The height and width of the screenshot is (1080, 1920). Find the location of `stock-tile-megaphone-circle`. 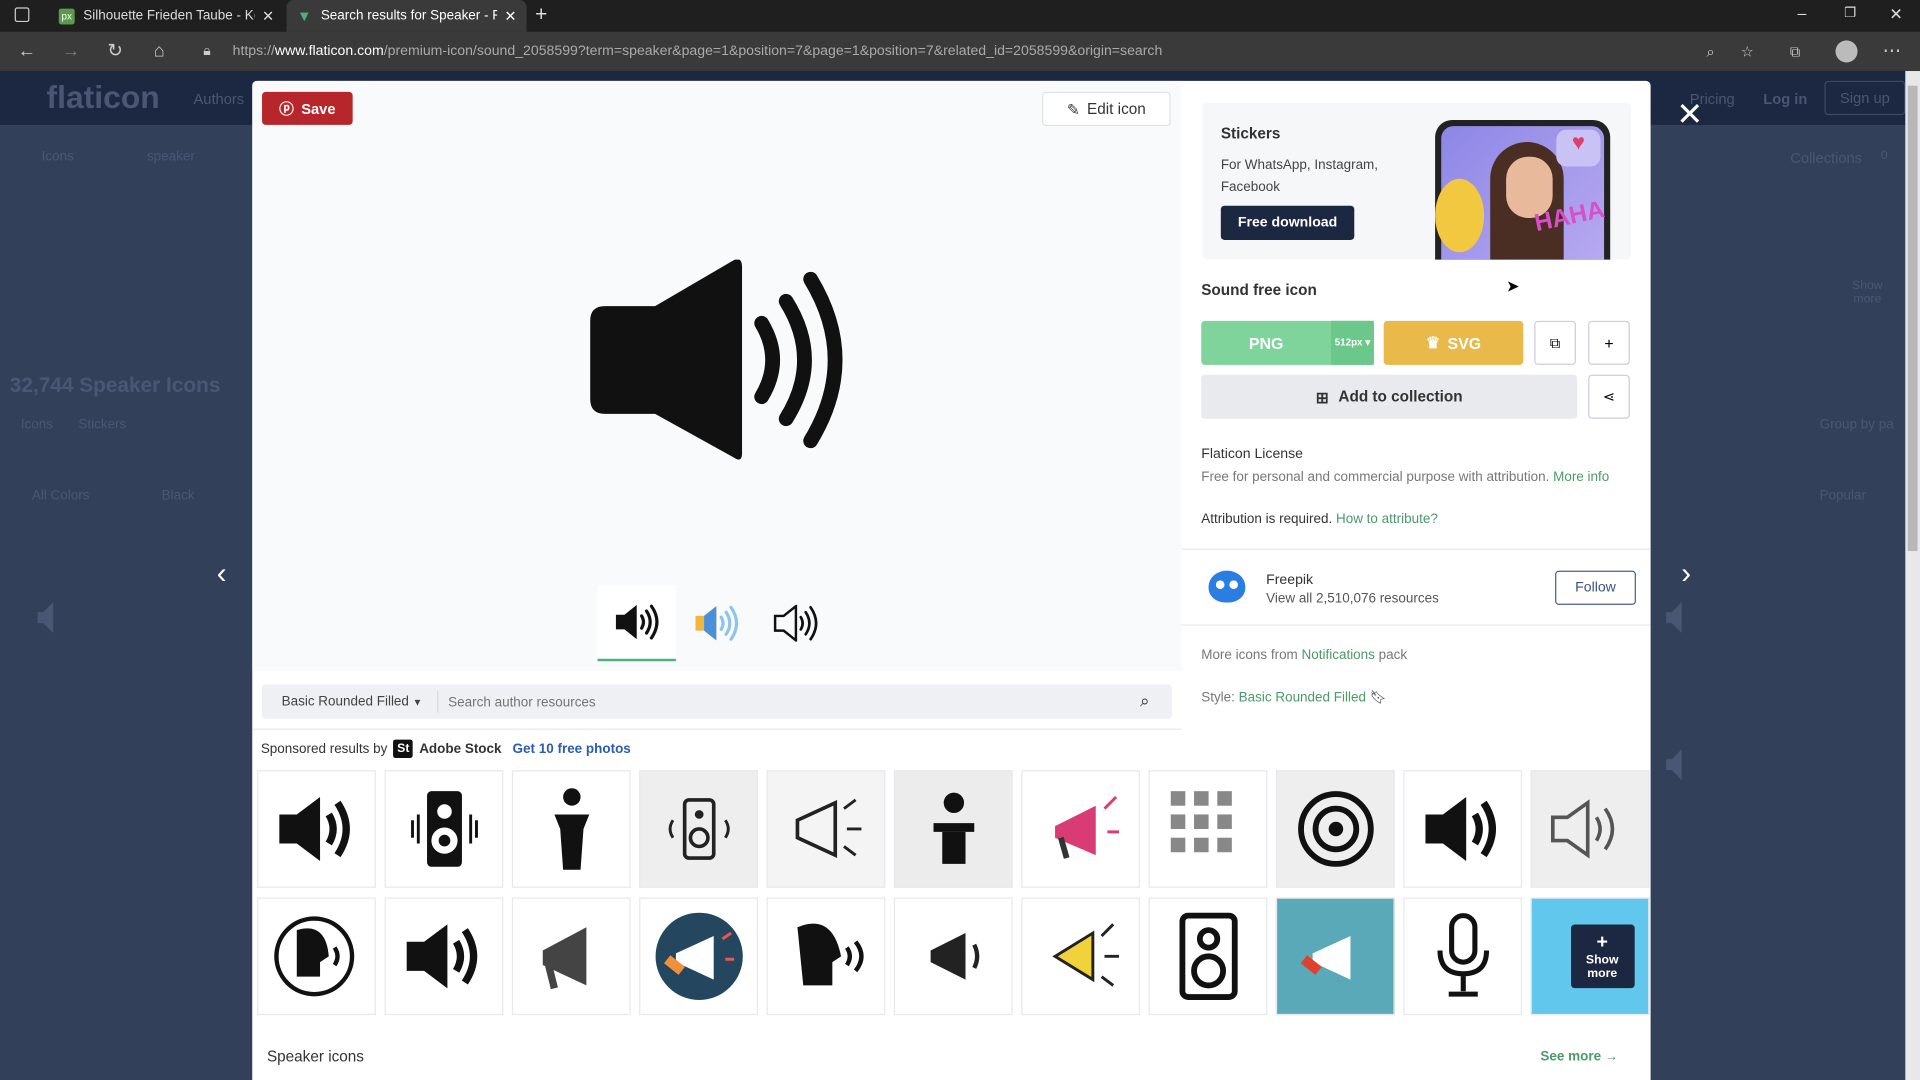

stock-tile-megaphone-circle is located at coordinates (698, 956).